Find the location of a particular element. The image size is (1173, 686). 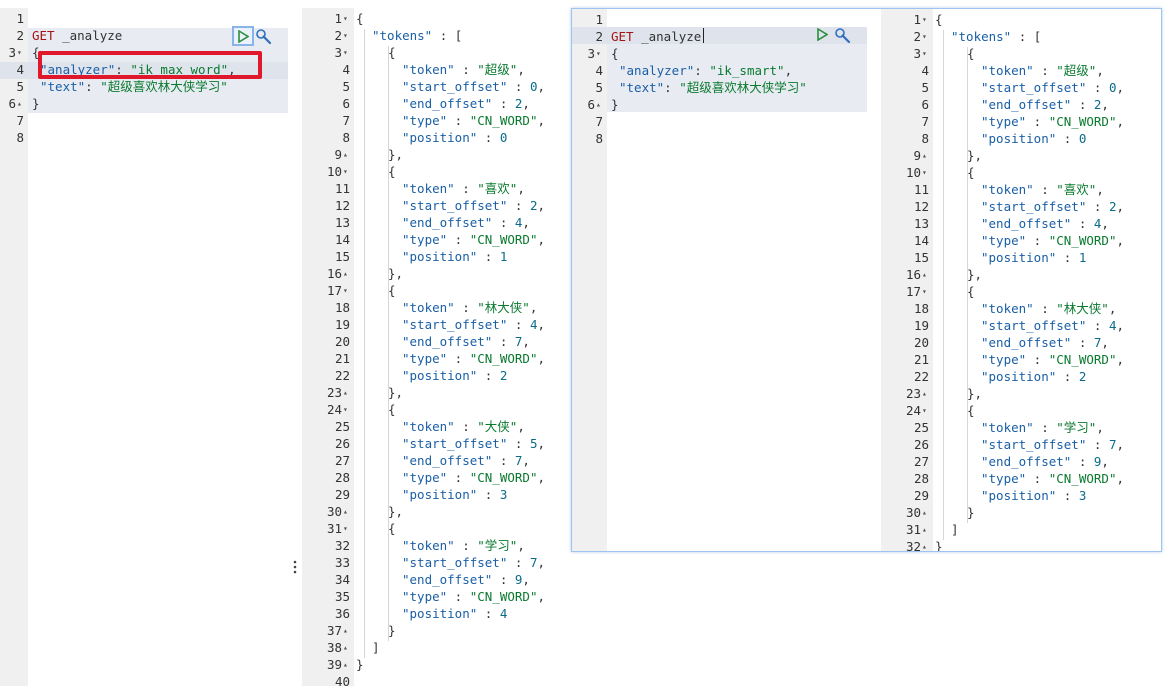

json-key: "analyzer" is located at coordinates (657, 70).